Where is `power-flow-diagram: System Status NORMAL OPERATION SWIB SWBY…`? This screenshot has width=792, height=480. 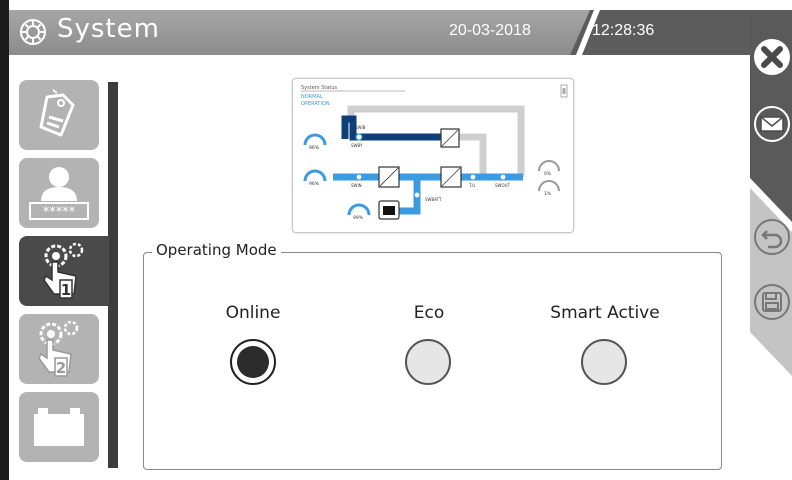
power-flow-diagram: System Status NORMAL OPERATION SWIB SWBY… is located at coordinates (434, 152).